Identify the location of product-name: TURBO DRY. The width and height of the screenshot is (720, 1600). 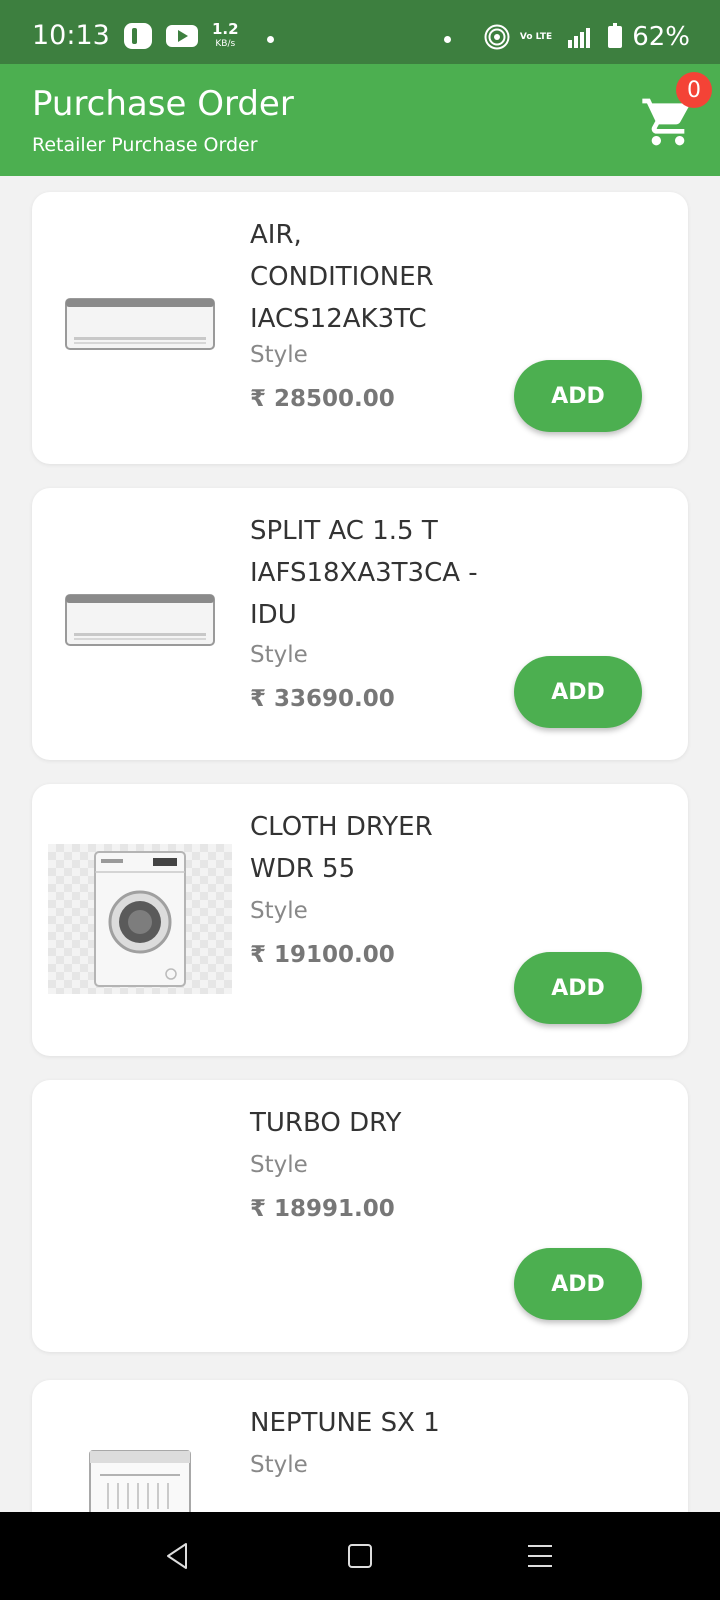
(326, 1123).